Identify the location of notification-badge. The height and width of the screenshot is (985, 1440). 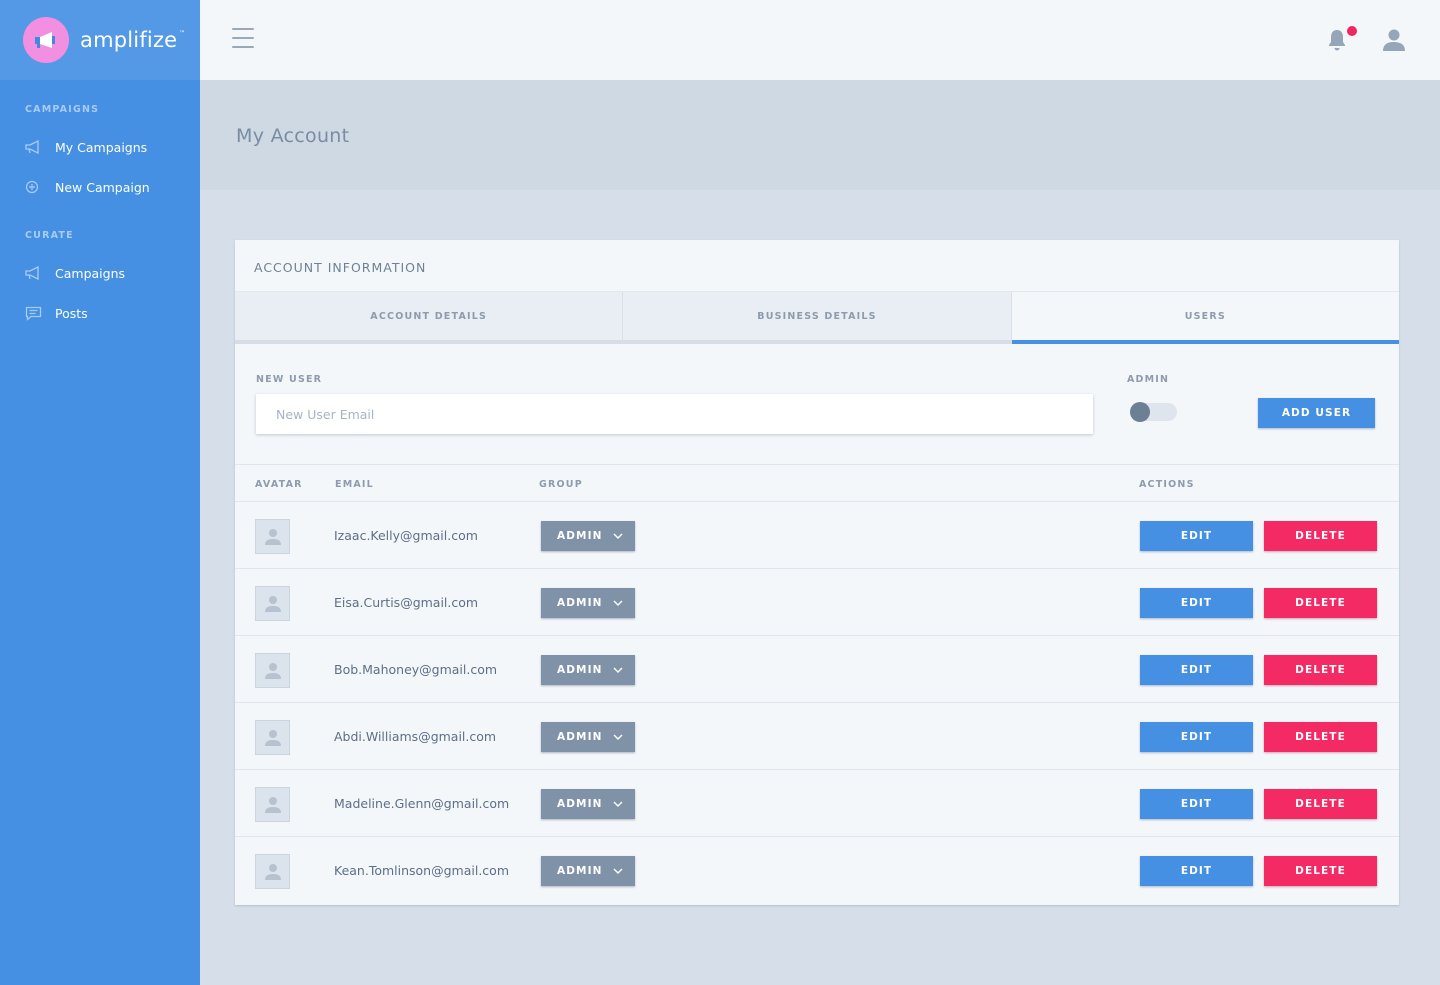
(1352, 31).